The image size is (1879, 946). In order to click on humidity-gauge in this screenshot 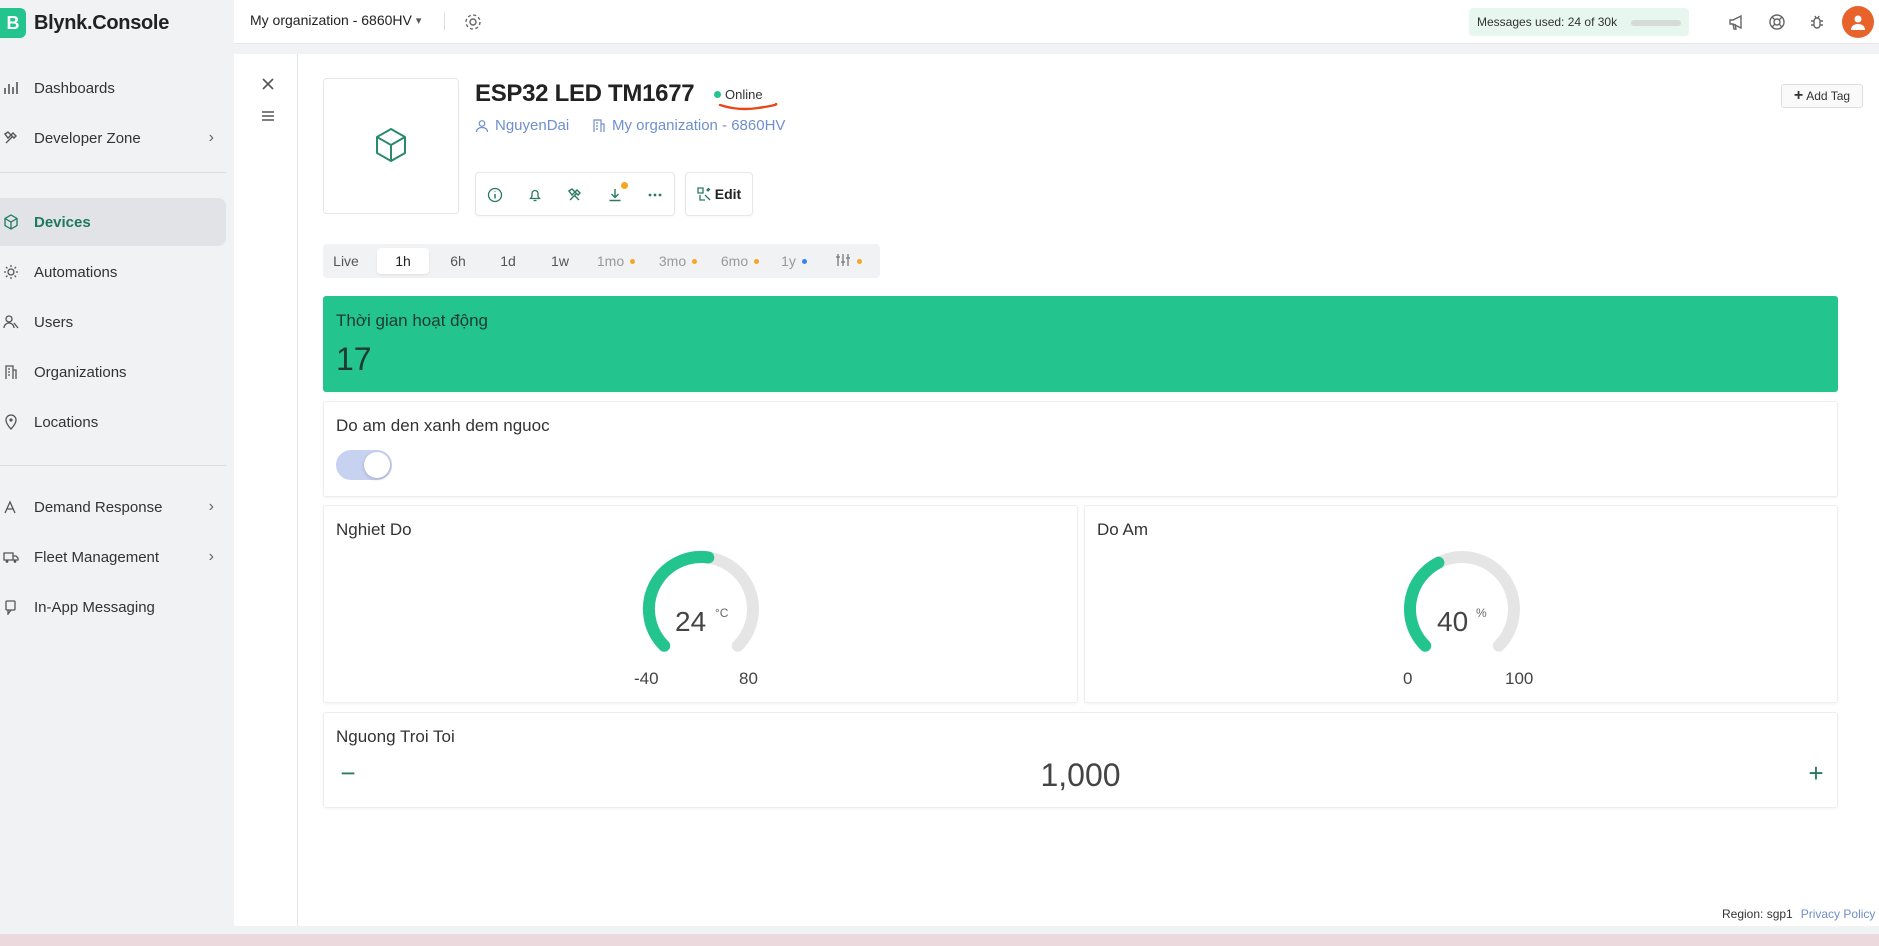, I will do `click(1461, 601)`.